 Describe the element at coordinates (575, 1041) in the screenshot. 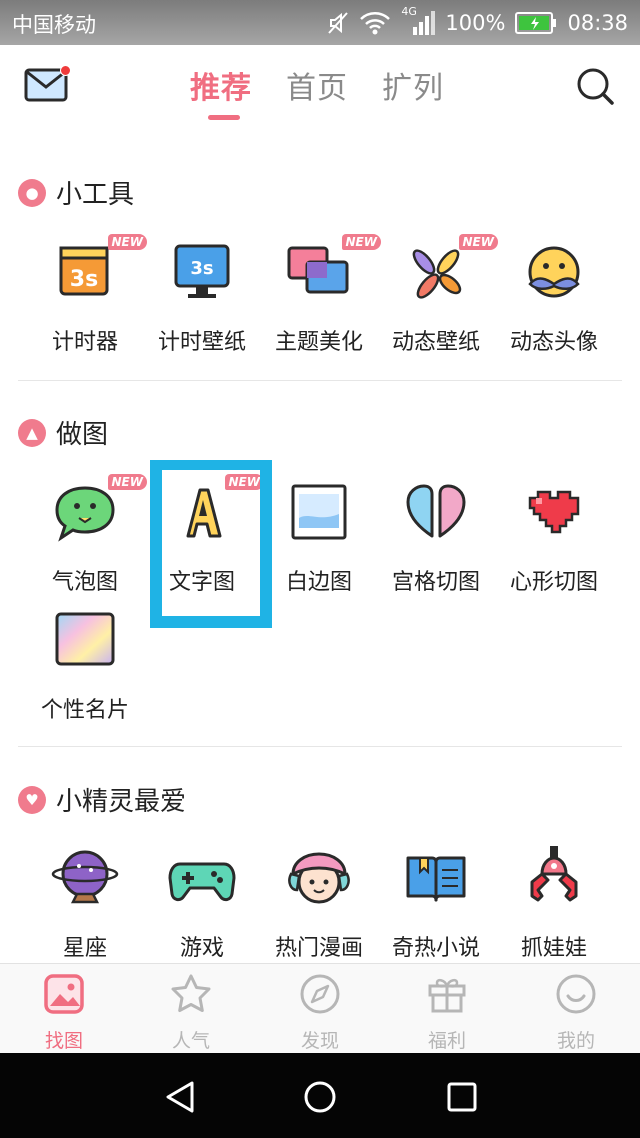

I see `tab-label: 我的` at that location.